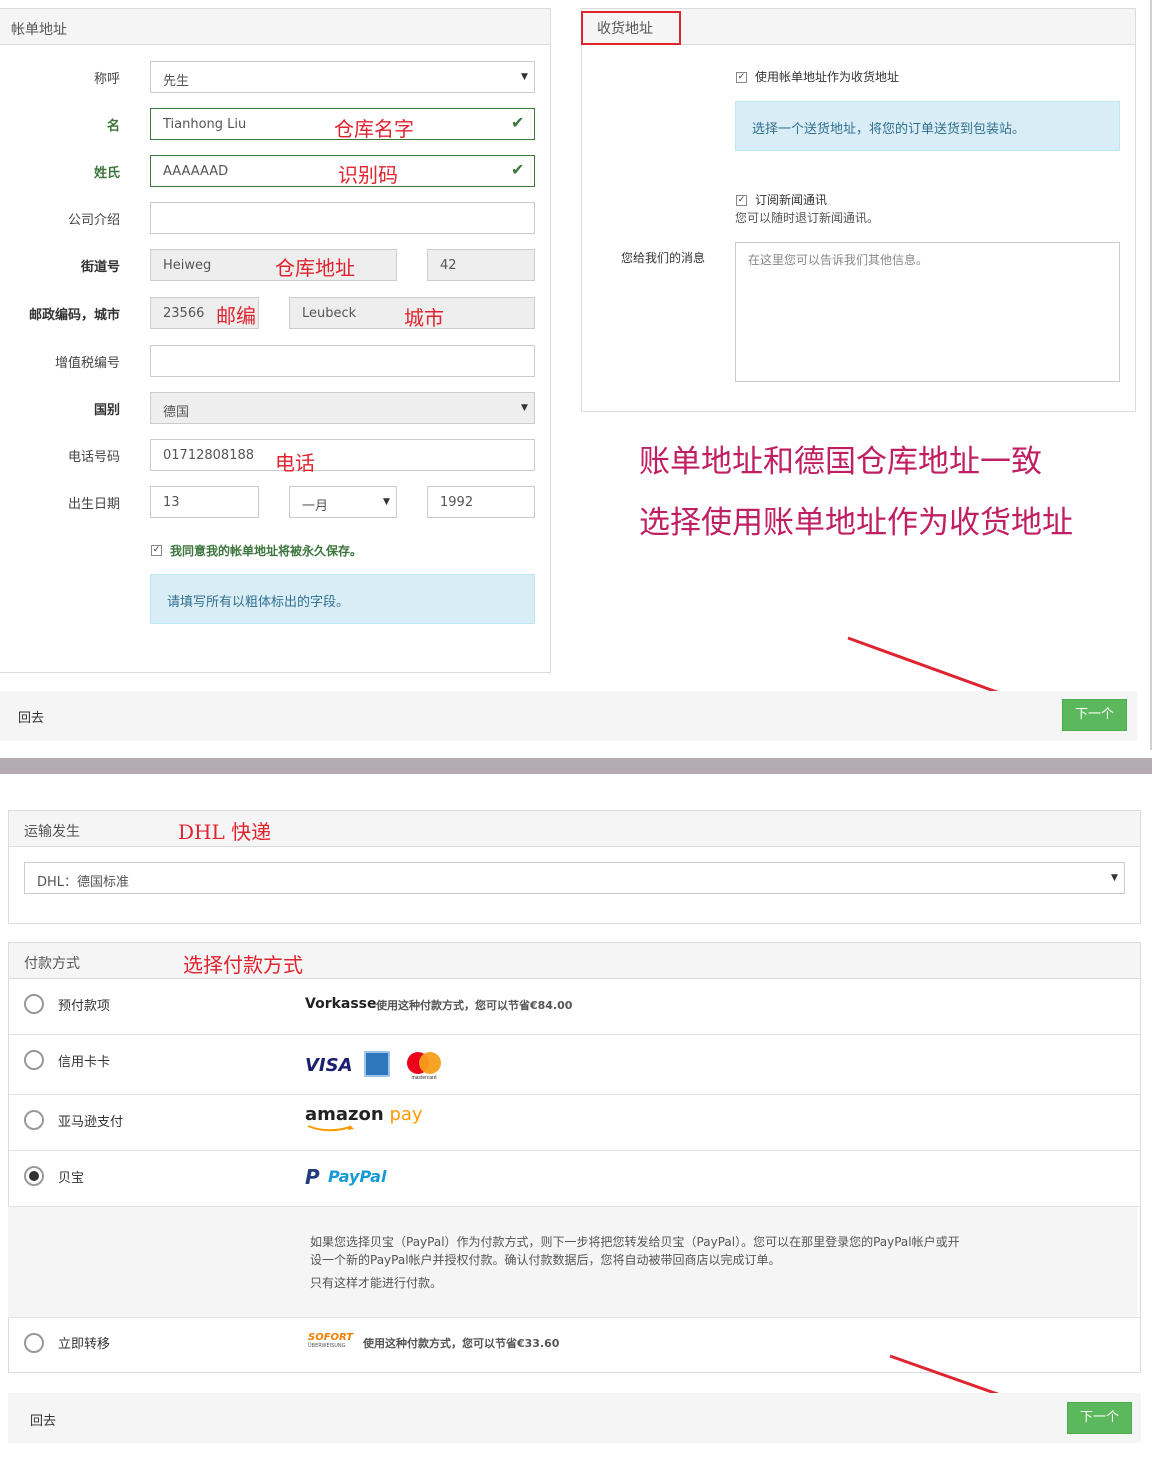 The image size is (1152, 1459). I want to click on birth-year-input: 1992, so click(481, 502).